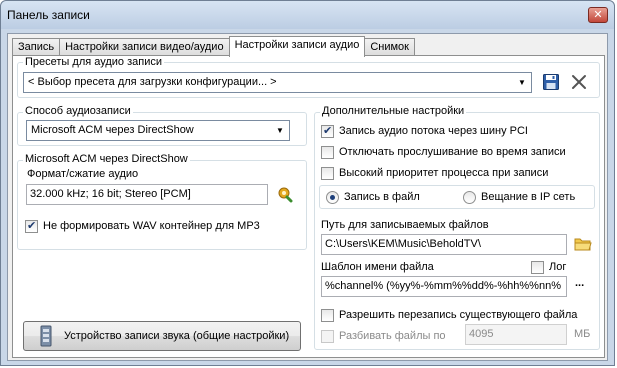  I want to click on record-to-file-label: Запись в файл, so click(382, 197).